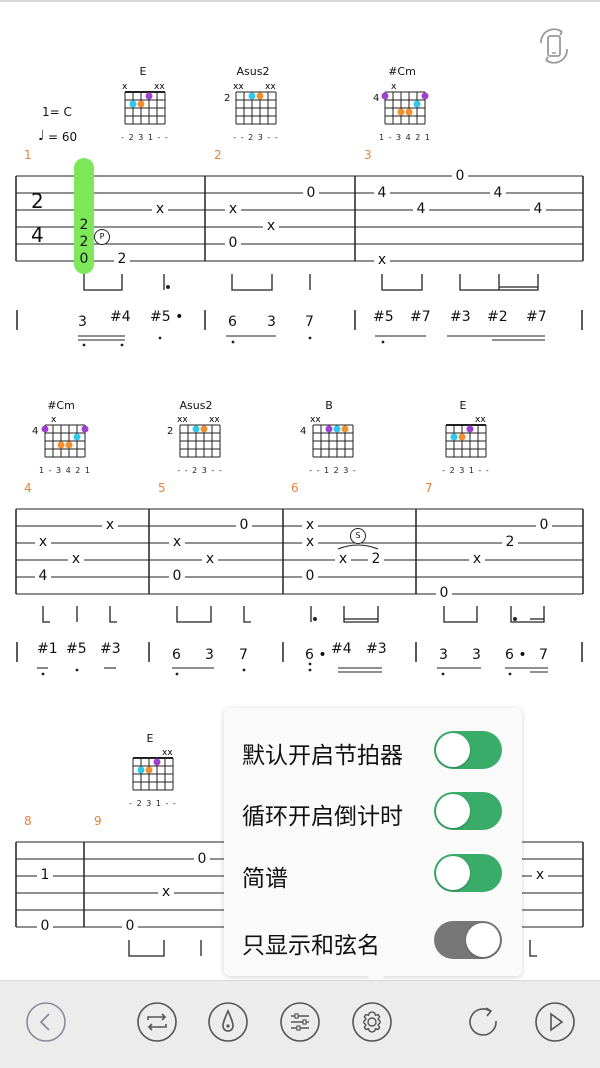 The width and height of the screenshot is (600, 1068). I want to click on bar-number: 1, so click(28, 155).